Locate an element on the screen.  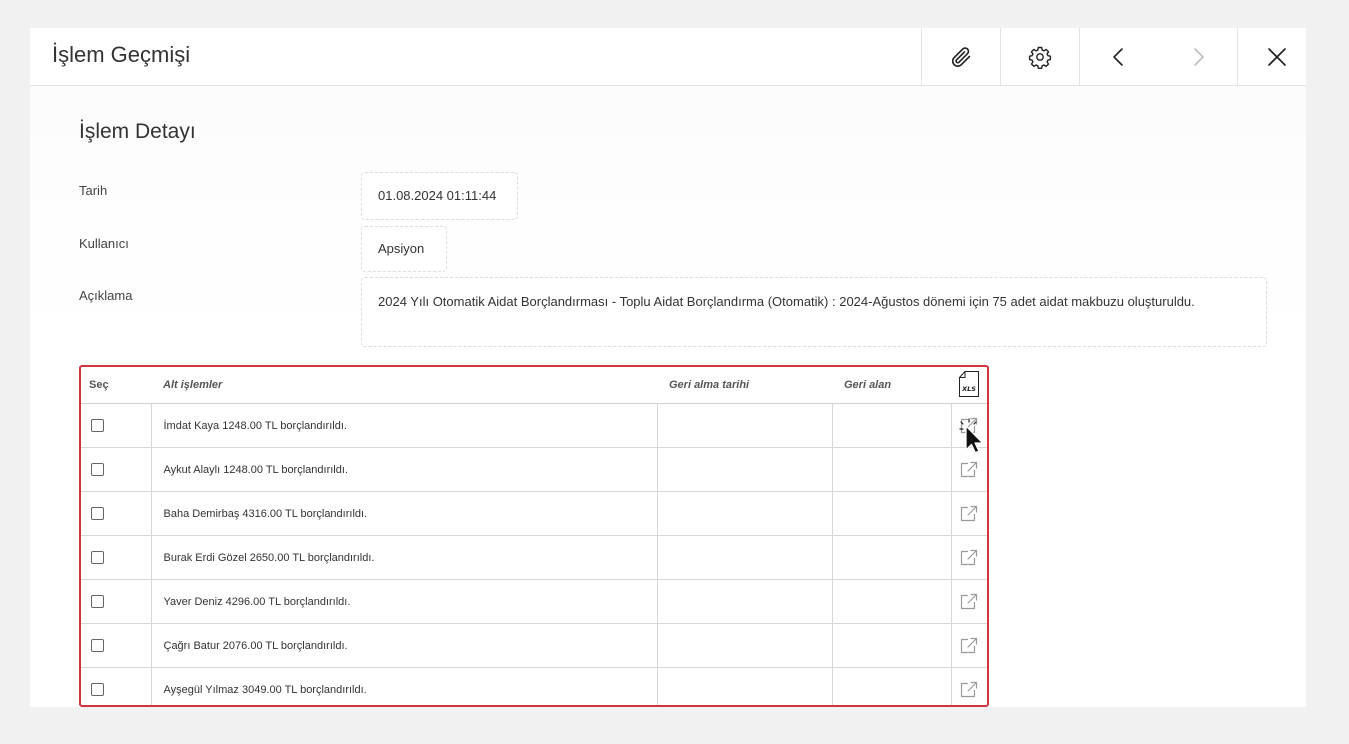
settings-button is located at coordinates (1039, 56).